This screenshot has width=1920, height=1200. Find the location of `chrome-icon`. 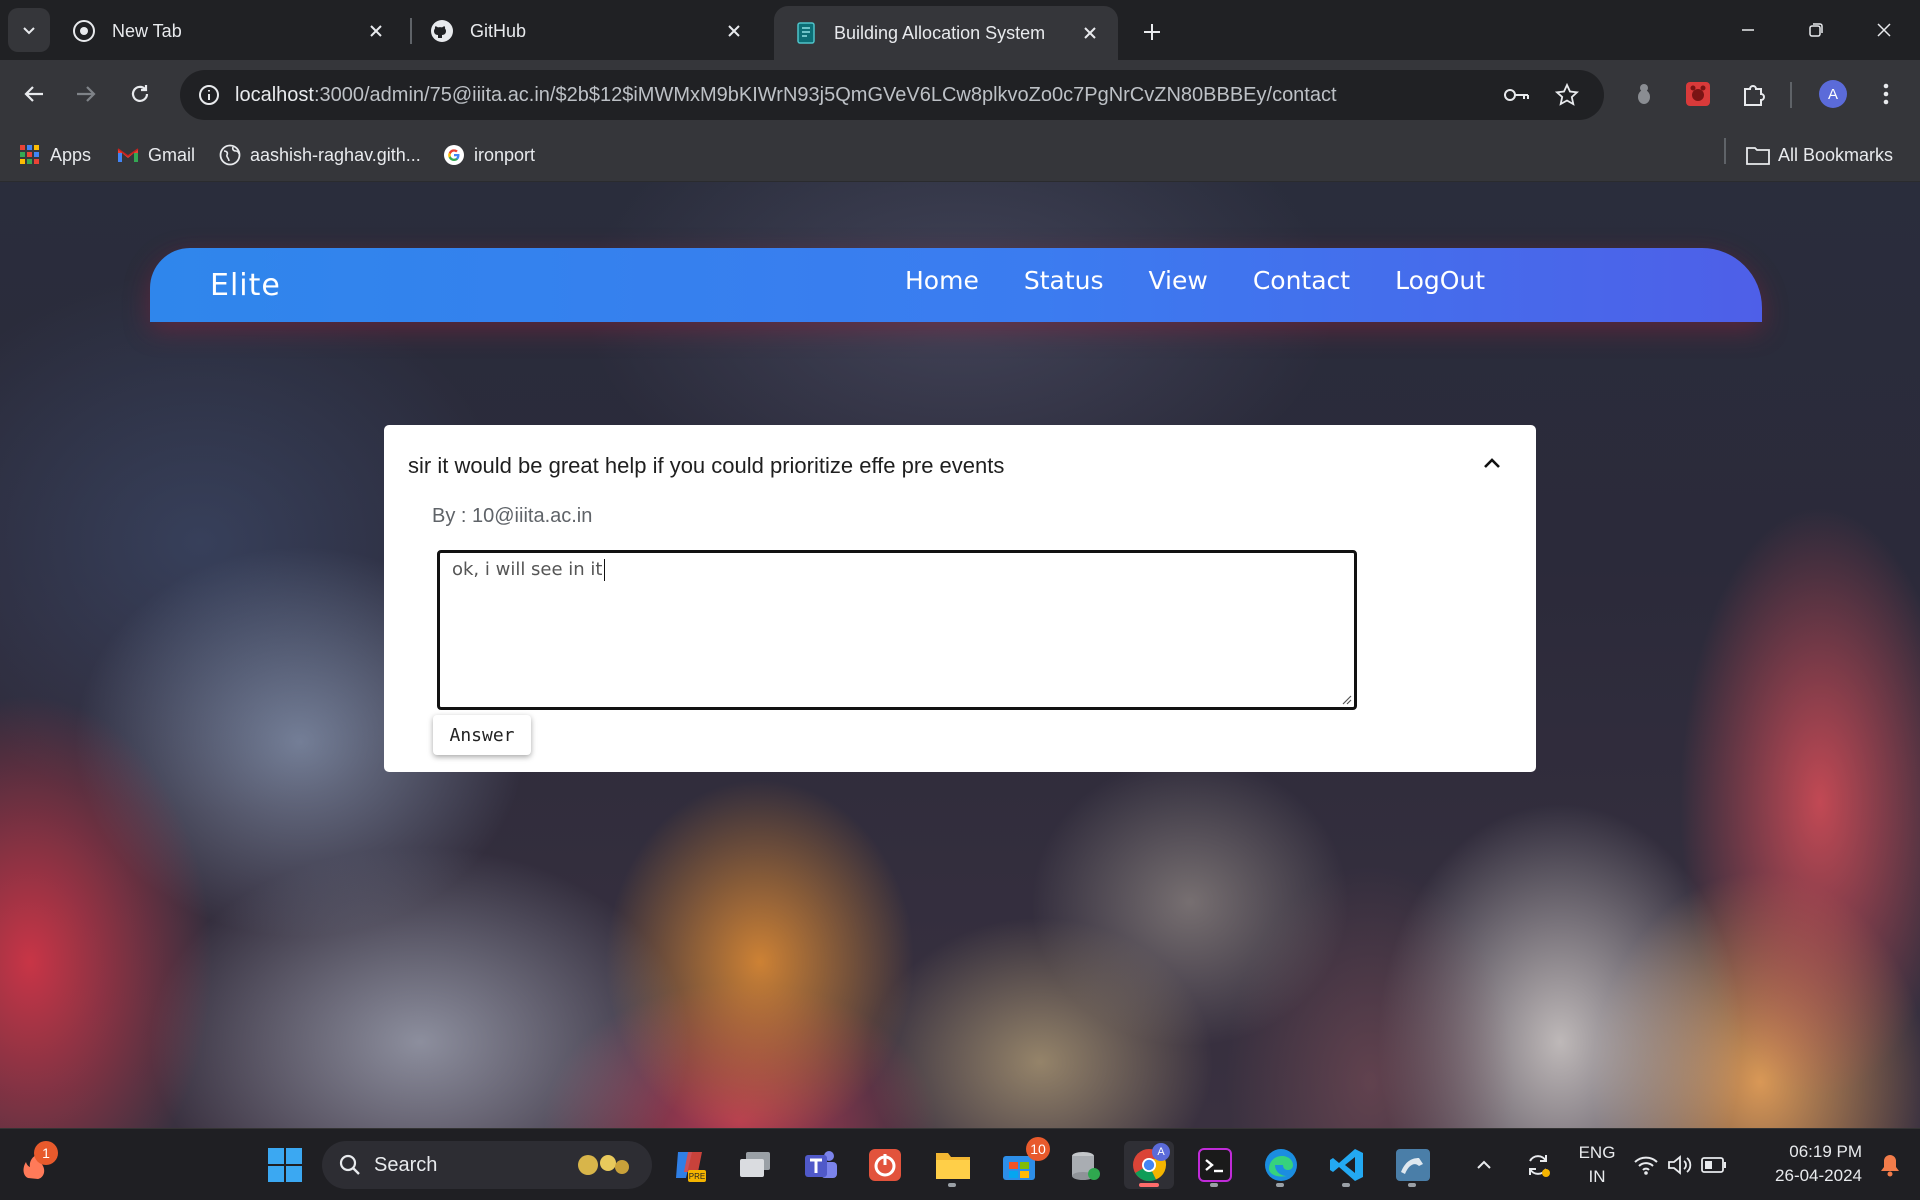

chrome-icon is located at coordinates (84, 31).